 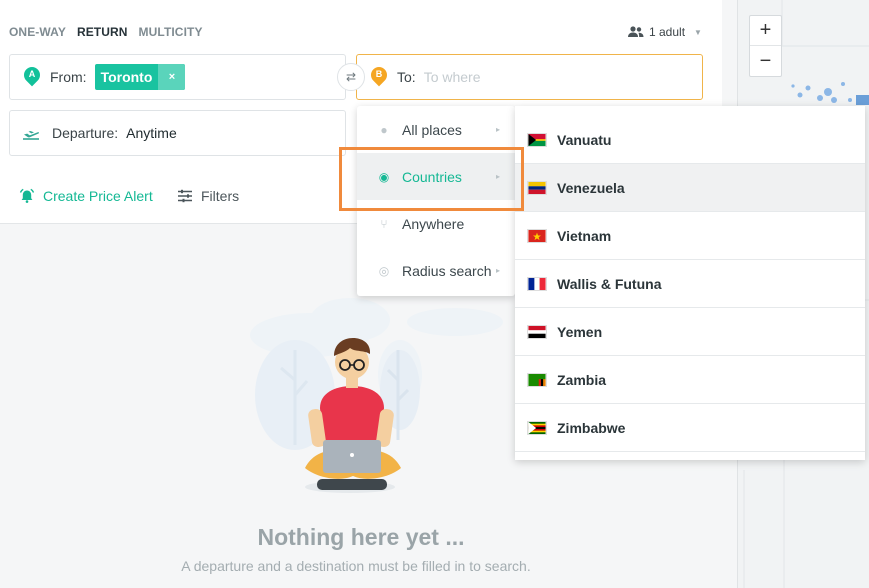 I want to click on fork-icon: ⑂, so click(x=384, y=223).